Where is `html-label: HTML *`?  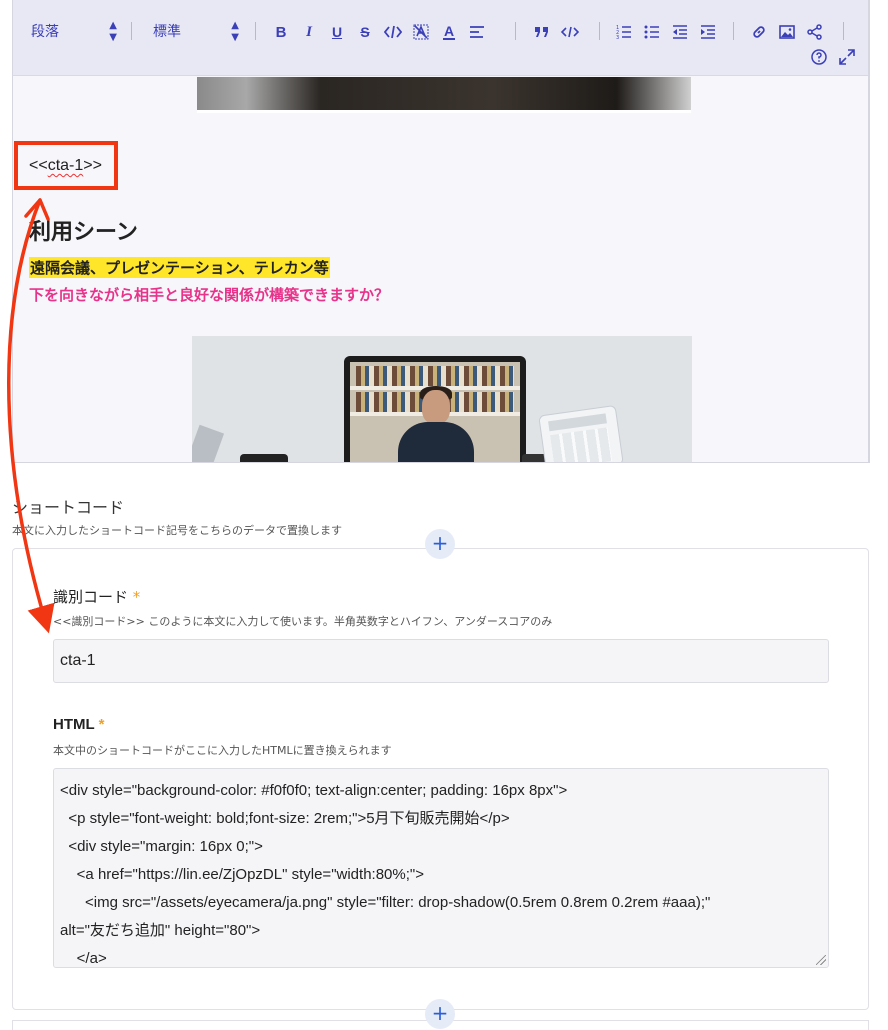 html-label: HTML * is located at coordinates (78, 724).